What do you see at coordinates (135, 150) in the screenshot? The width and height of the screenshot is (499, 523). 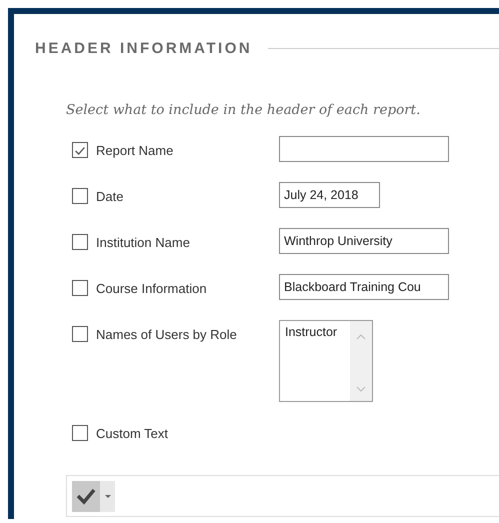 I see `checkbox-label: Report Name` at bounding box center [135, 150].